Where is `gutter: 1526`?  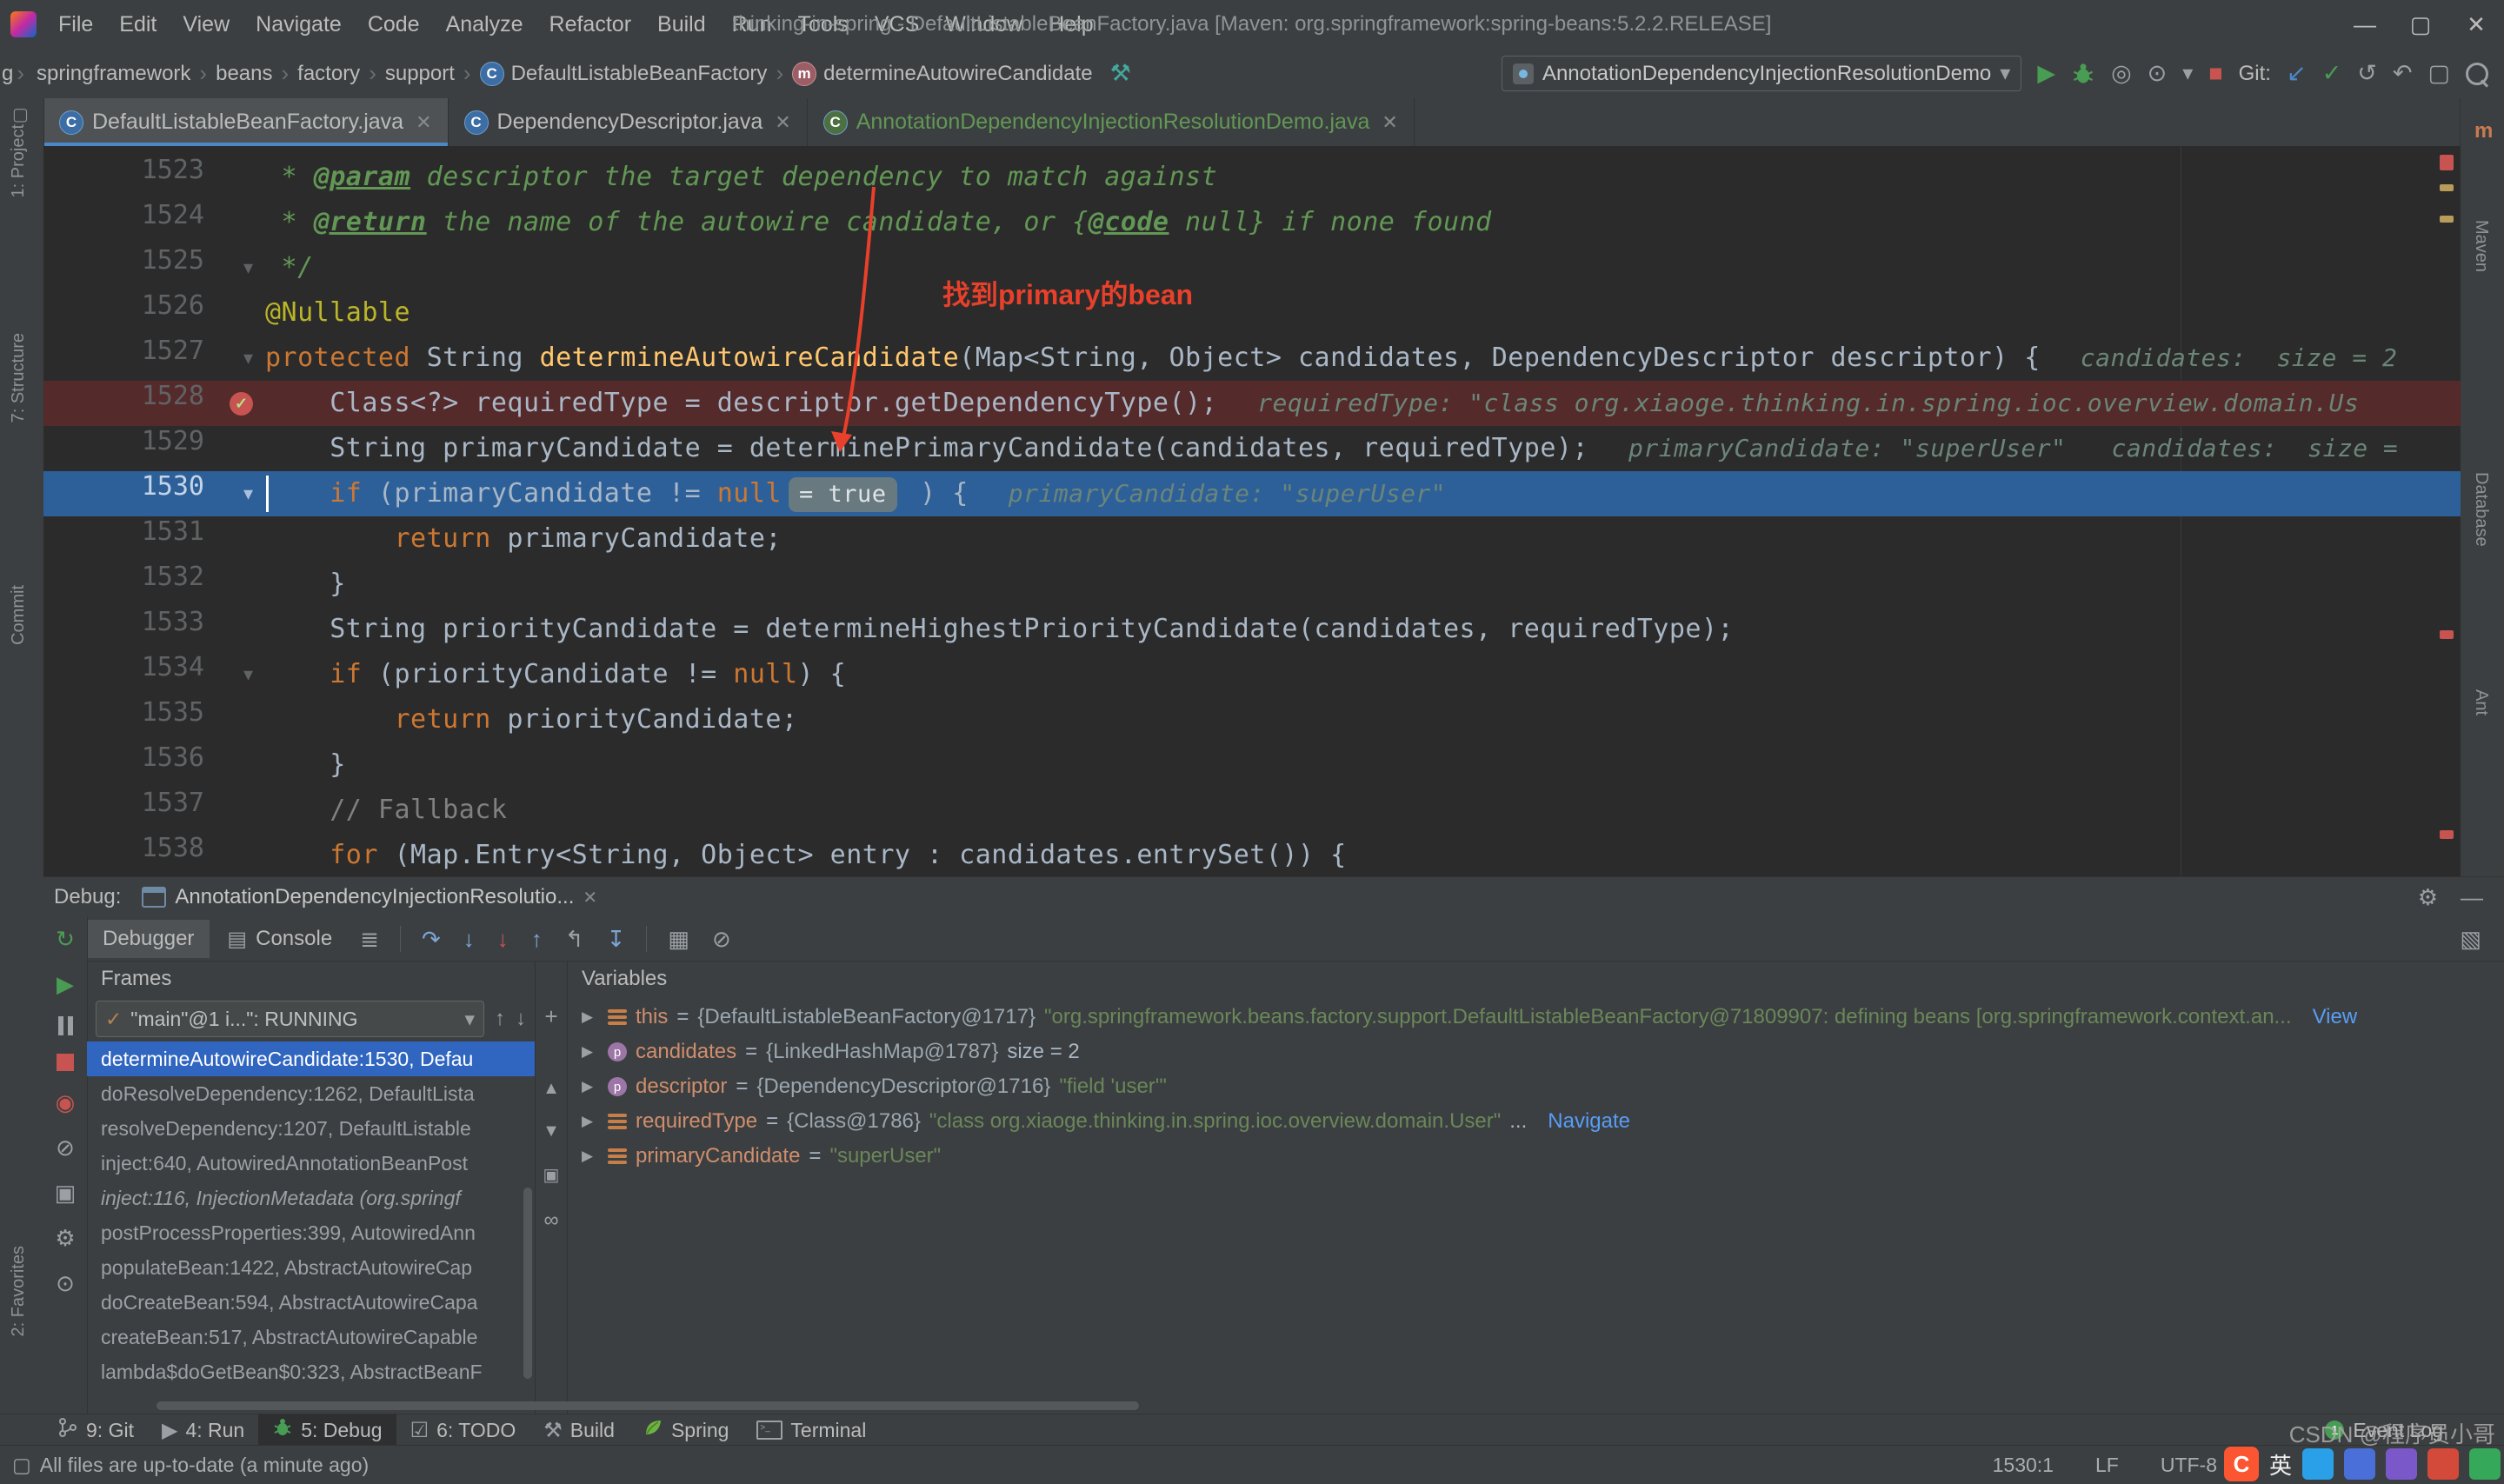
gutter: 1526 is located at coordinates (154, 313).